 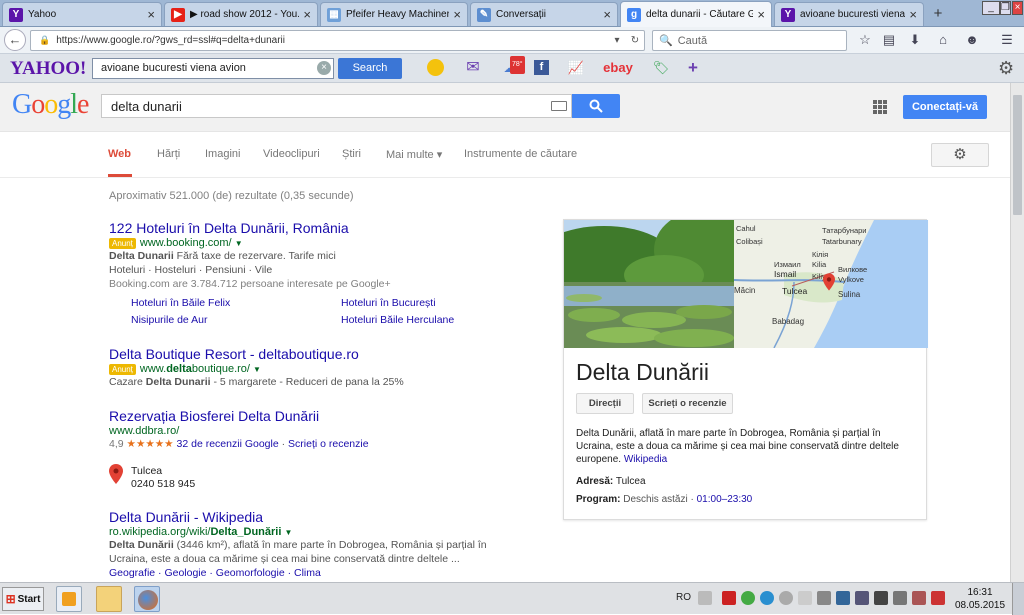 I want to click on network-tray-icon, so click(x=805, y=598).